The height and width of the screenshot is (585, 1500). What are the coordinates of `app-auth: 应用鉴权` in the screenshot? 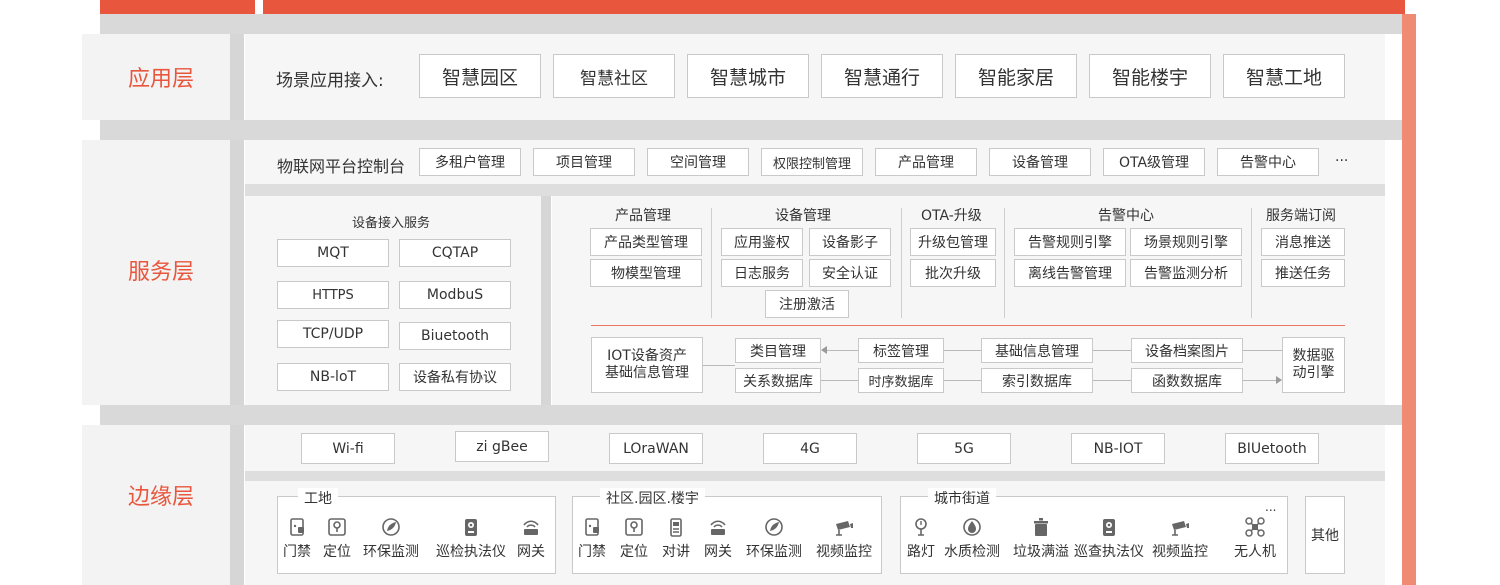 It's located at (762, 242).